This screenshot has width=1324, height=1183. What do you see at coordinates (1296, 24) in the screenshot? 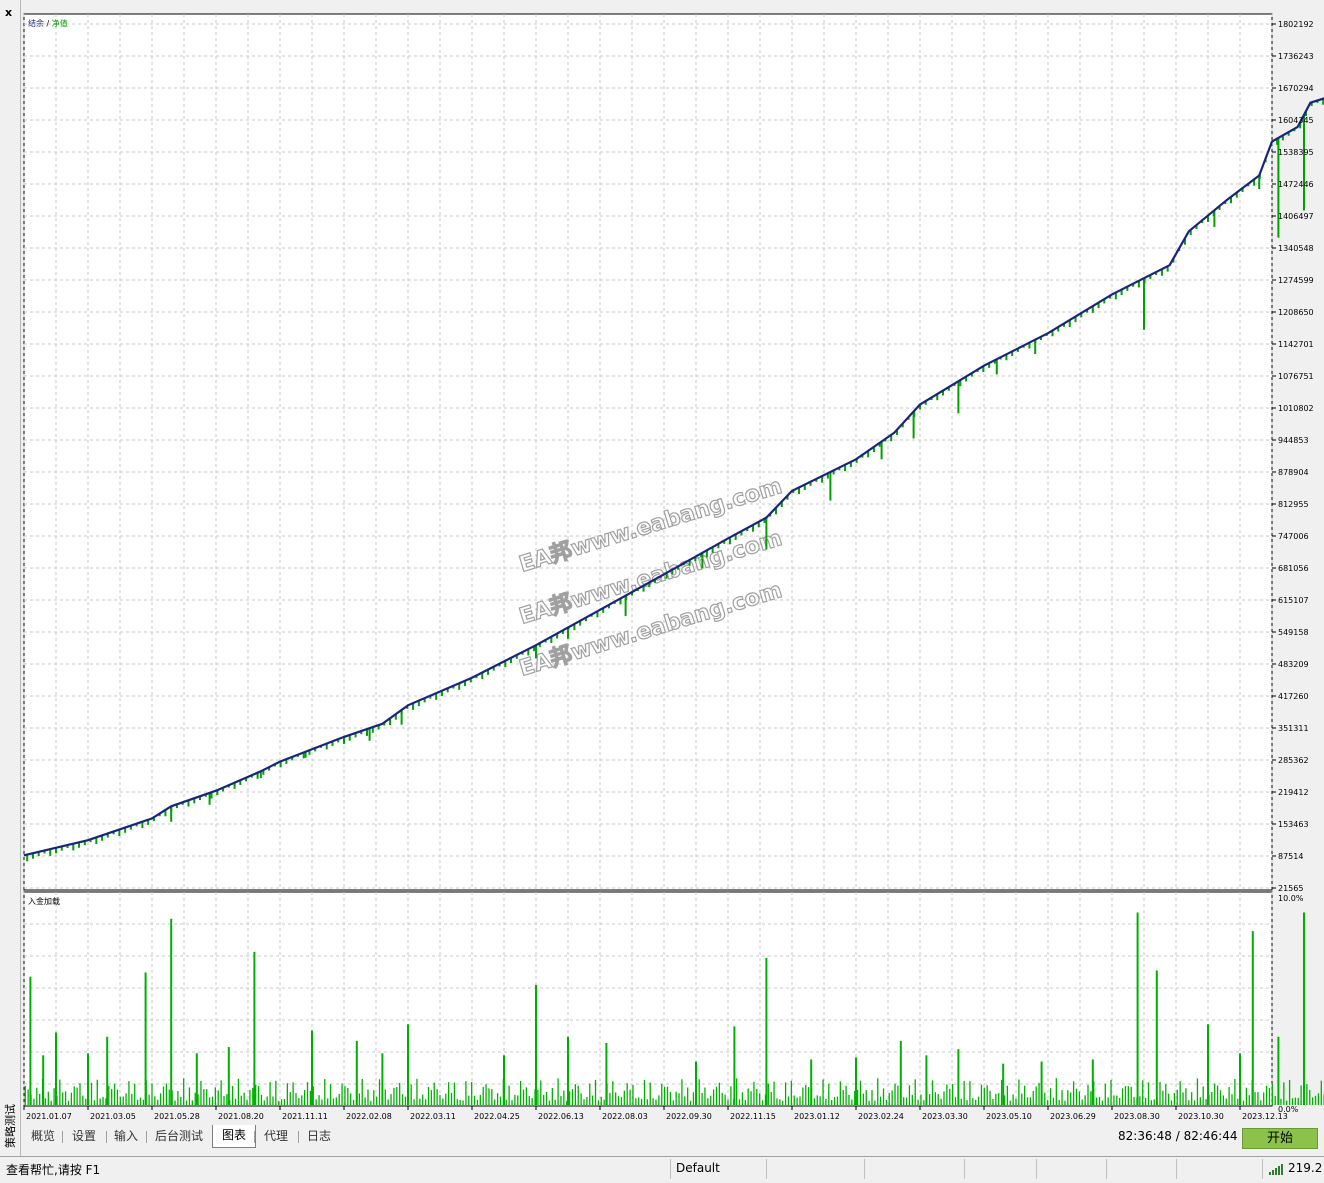
I see `y-tick-label: 1802192` at bounding box center [1296, 24].